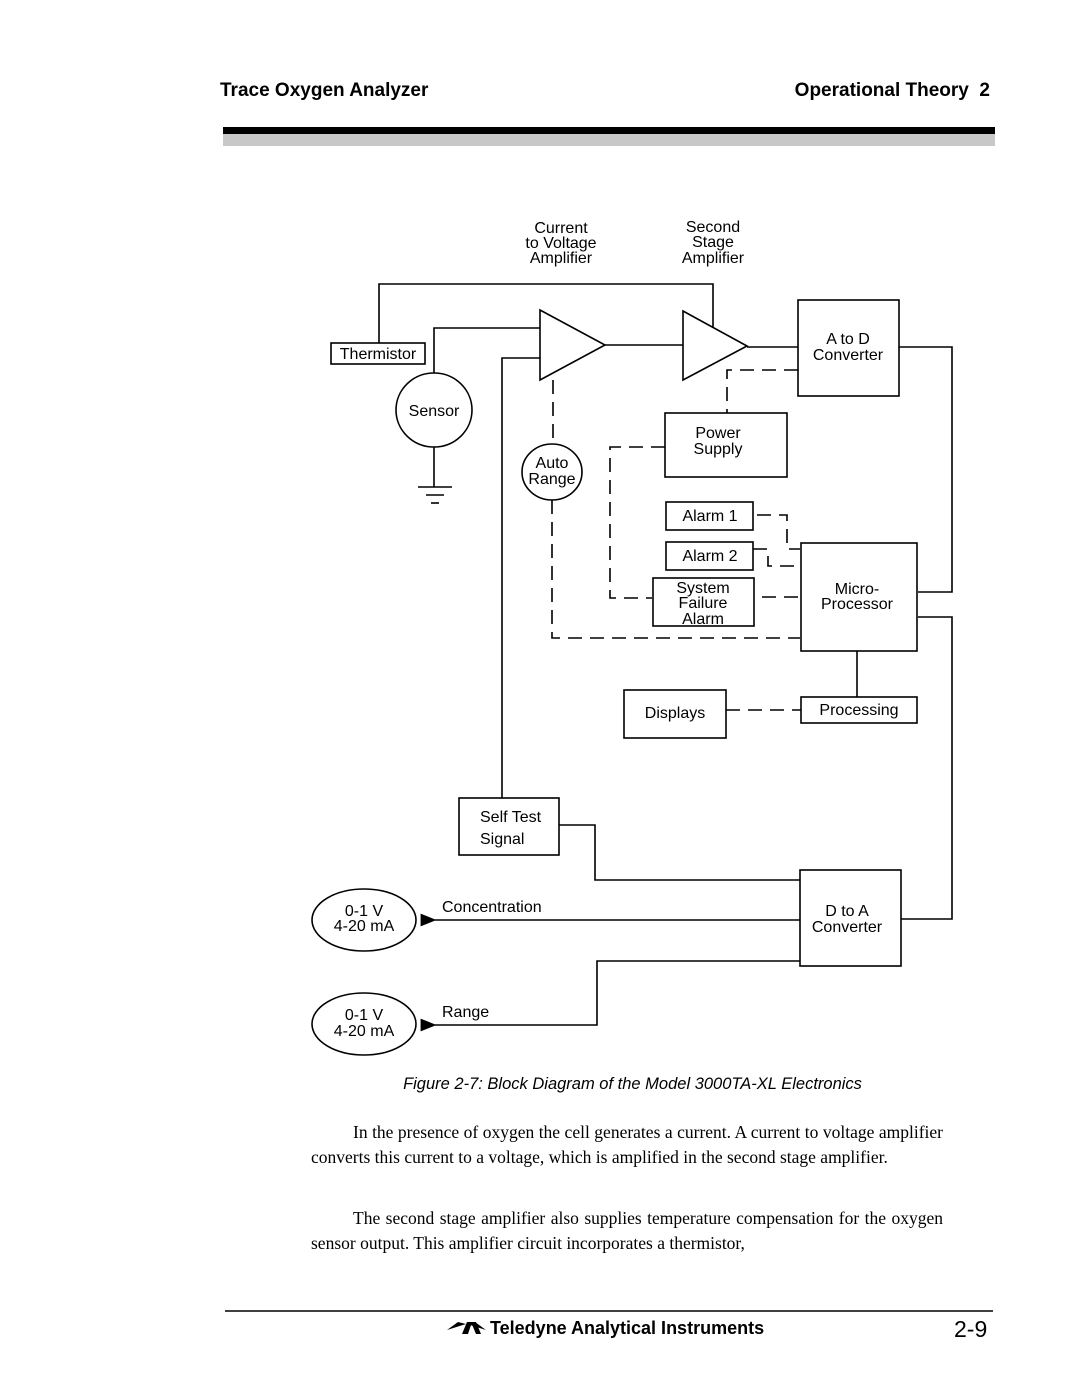 This screenshot has width=1080, height=1397. I want to click on auto-range-label: Range, so click(551, 479).